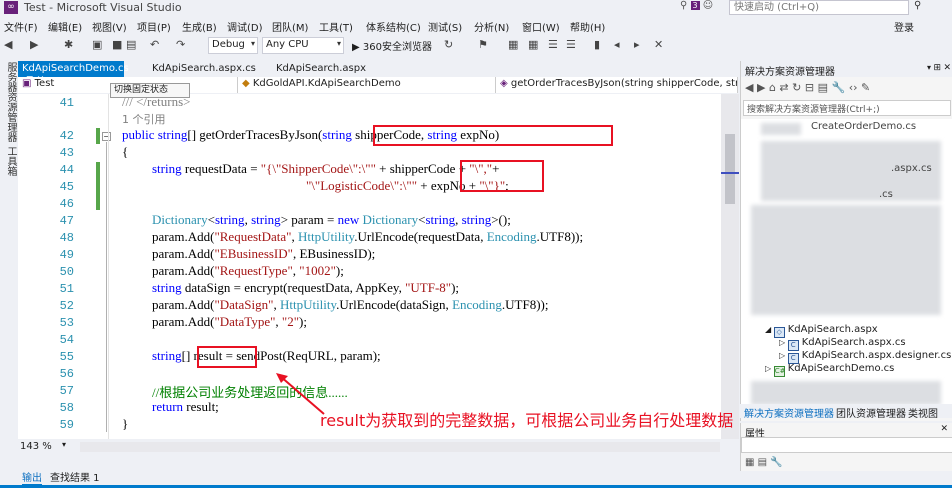 The image size is (952, 488). I want to click on undo-icon: ↶, so click(154, 45).